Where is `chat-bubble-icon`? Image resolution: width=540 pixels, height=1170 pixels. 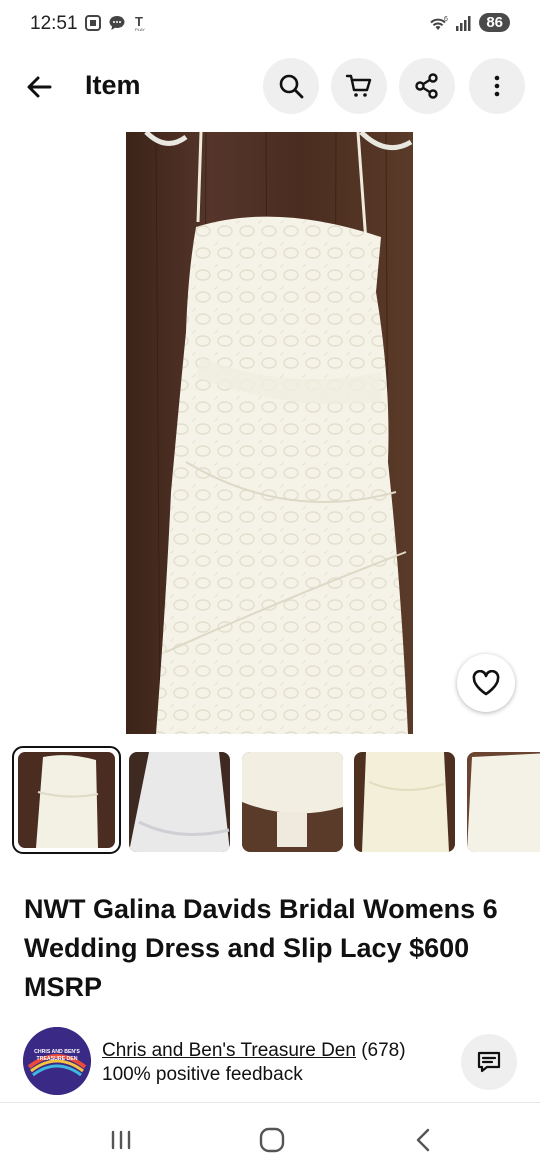 chat-bubble-icon is located at coordinates (117, 23).